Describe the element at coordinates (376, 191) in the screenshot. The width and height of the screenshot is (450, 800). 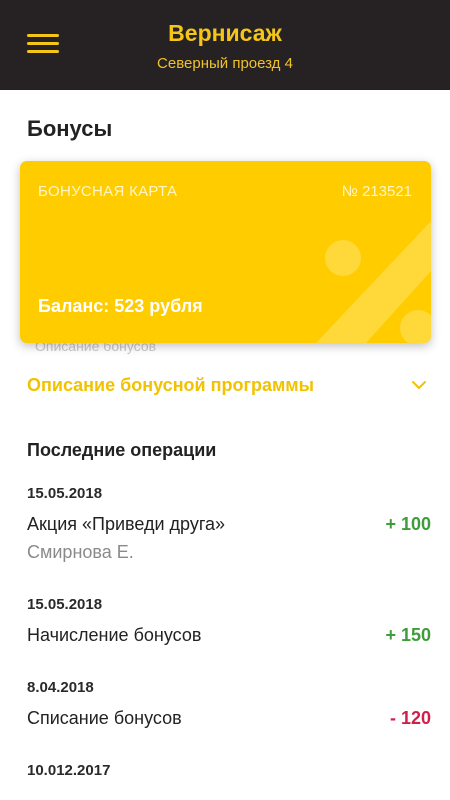
I see `card-number: № 213521` at that location.